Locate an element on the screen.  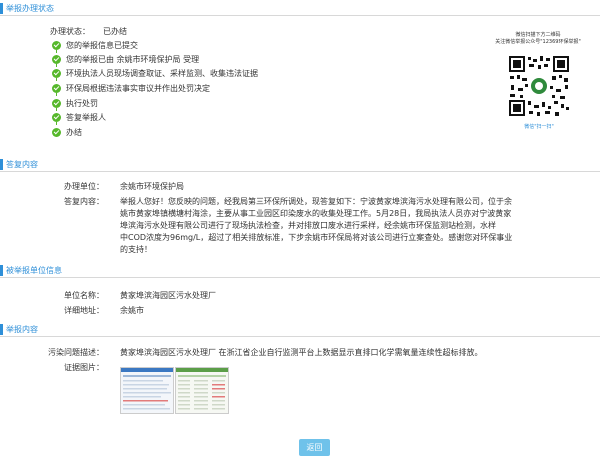
step-label: 环境执法人员现场调查取证、采样监测、收集违法证据 is located at coordinates (162, 73).